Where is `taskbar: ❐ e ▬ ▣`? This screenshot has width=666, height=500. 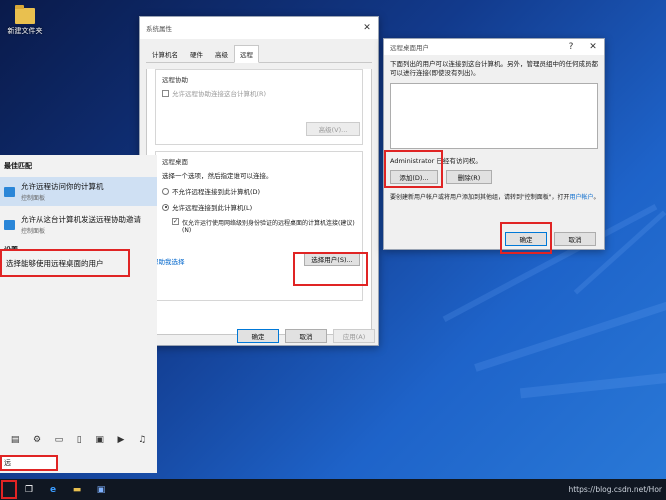
taskbar: ❐ e ▬ ▣ is located at coordinates (333, 489).